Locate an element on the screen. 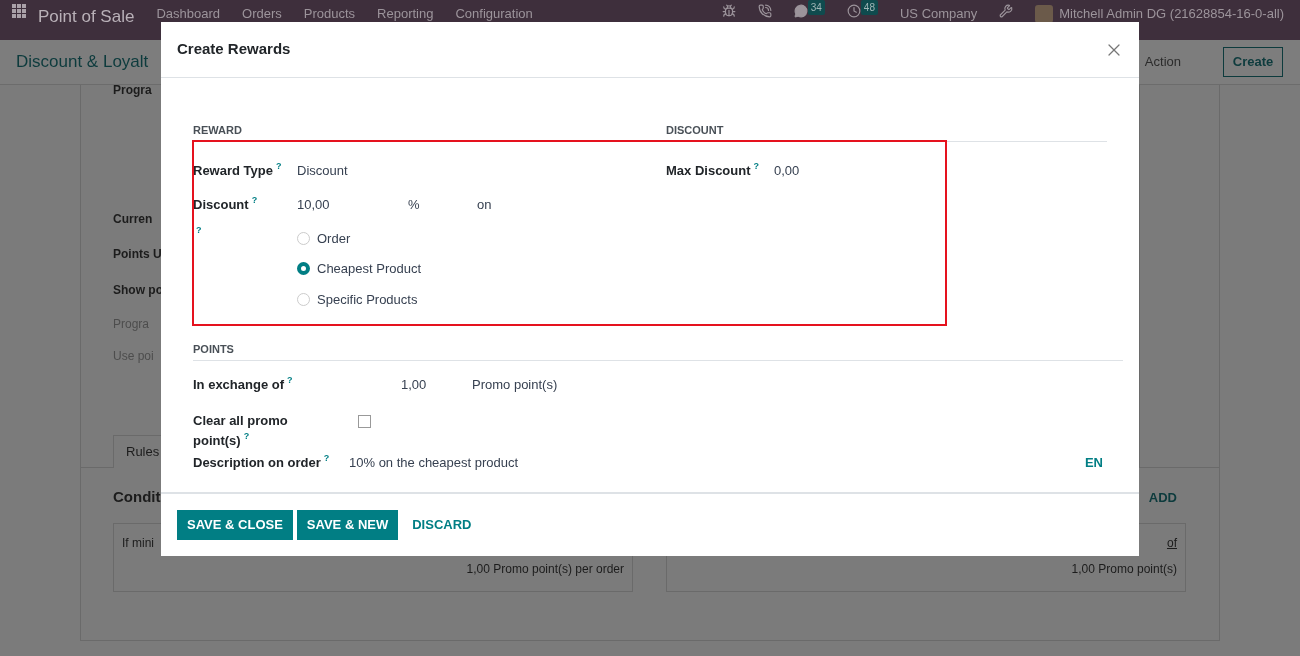 The image size is (1300, 656). phone-icon is located at coordinates (764, 11).